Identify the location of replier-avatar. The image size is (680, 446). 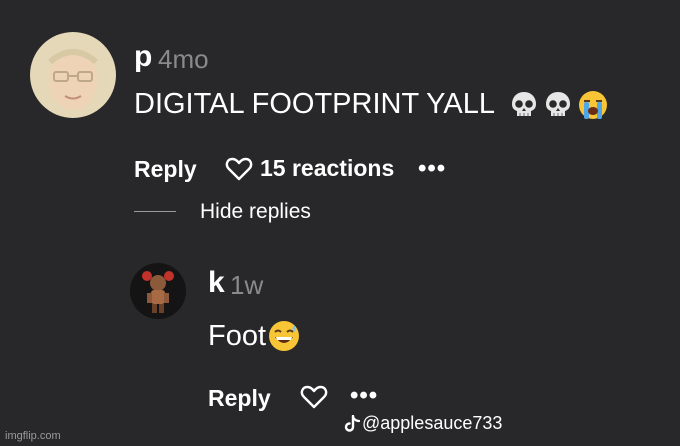
(158, 291).